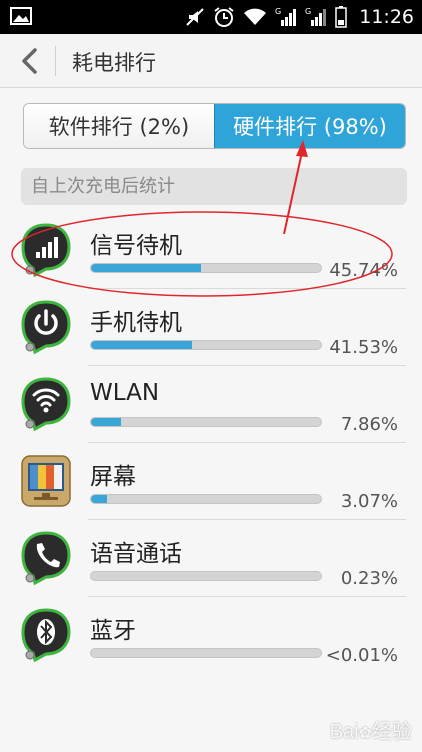  Describe the element at coordinates (195, 17) in the screenshot. I see `mute-icon` at that location.